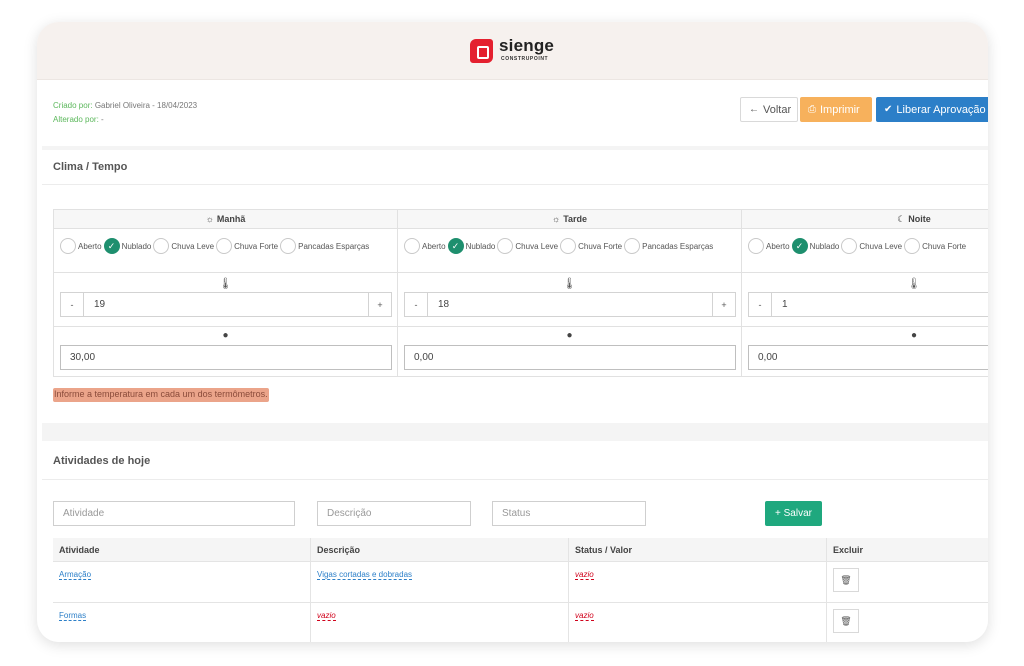 The width and height of the screenshot is (1024, 666). What do you see at coordinates (394, 513) in the screenshot?
I see `descricao-input: Descrição` at bounding box center [394, 513].